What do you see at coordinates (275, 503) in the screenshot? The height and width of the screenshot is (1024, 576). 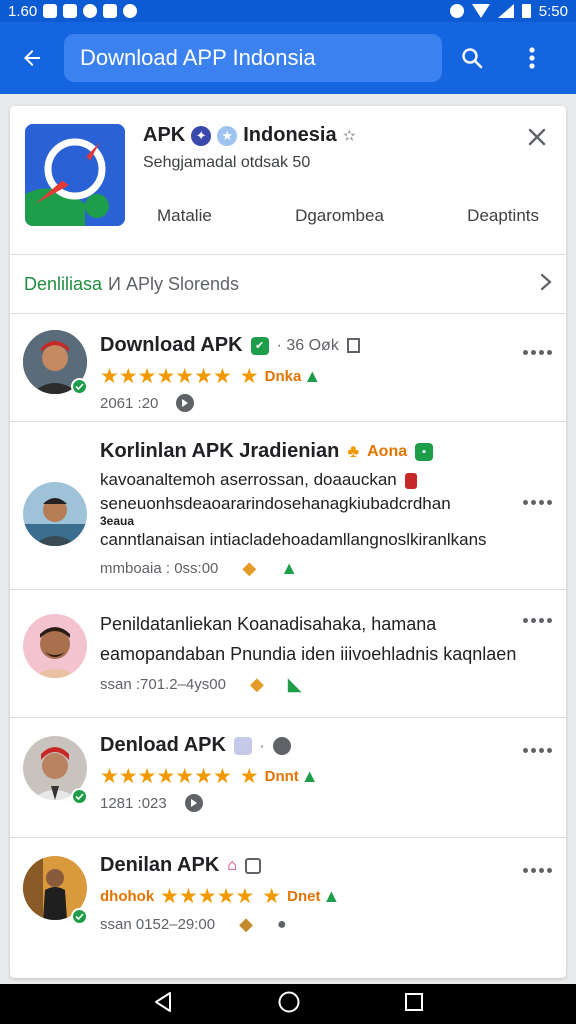 I see `review-line: seneuonhsdeaoararindosehanagkiubadcrdhan` at bounding box center [275, 503].